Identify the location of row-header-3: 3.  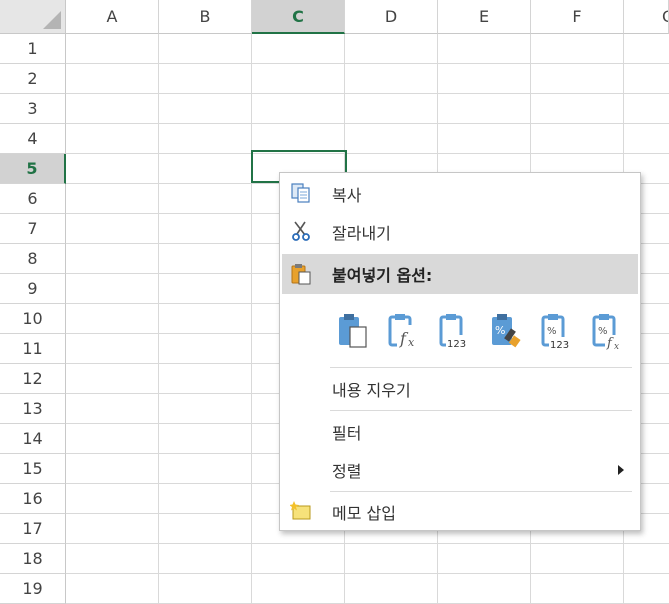
(33, 109).